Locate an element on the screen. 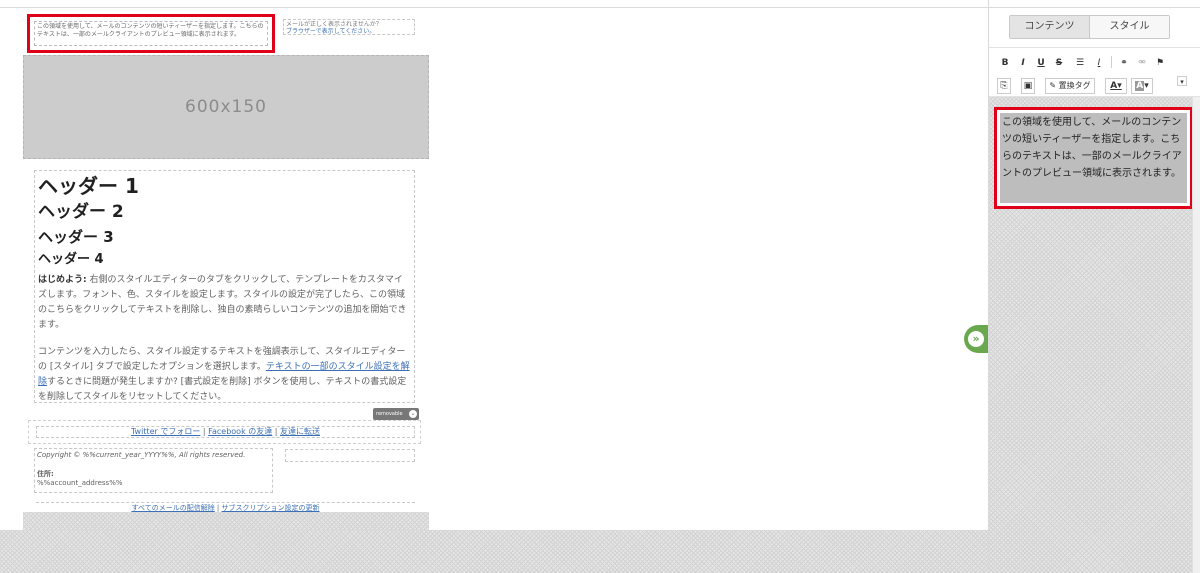  chevron-down-icon: ⌄ is located at coordinates (413, 414).